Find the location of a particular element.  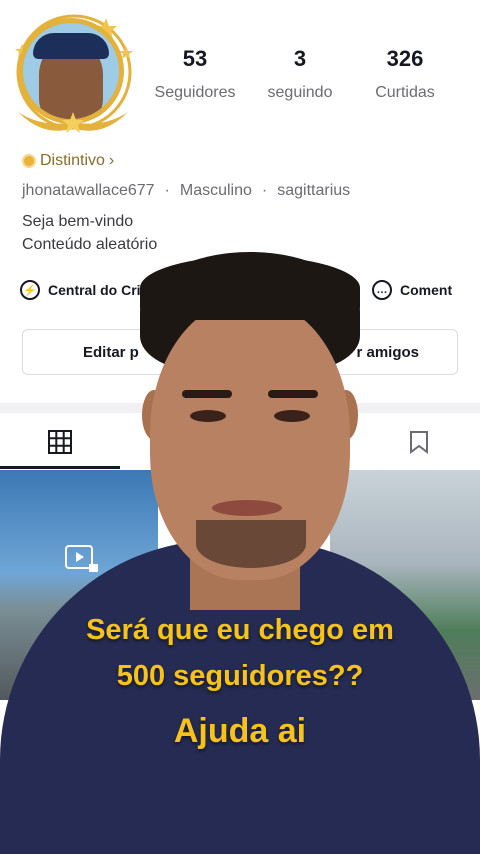

caption-line-2: 500 seguidores?? is located at coordinates (240, 676).